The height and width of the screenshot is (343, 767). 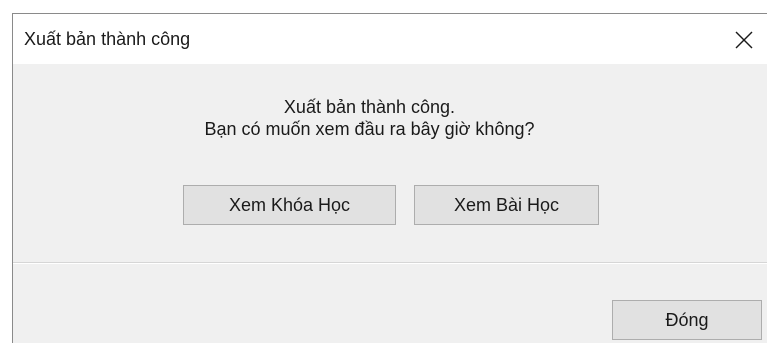 I want to click on footer-divider-highlight, so click(x=390, y=263).